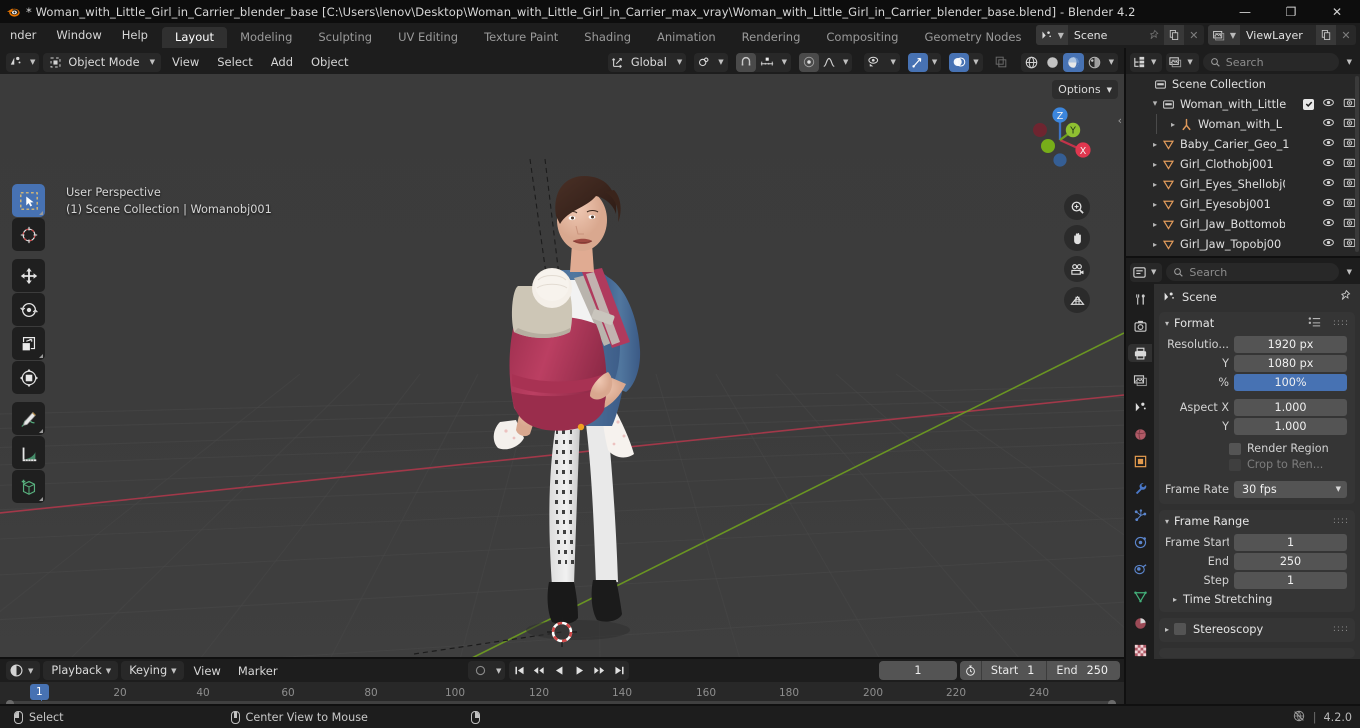 This screenshot has width=1360, height=728. I want to click on outliner-row-girl-cloth: ▸ Girl_Clothobj001, so click(1243, 164).